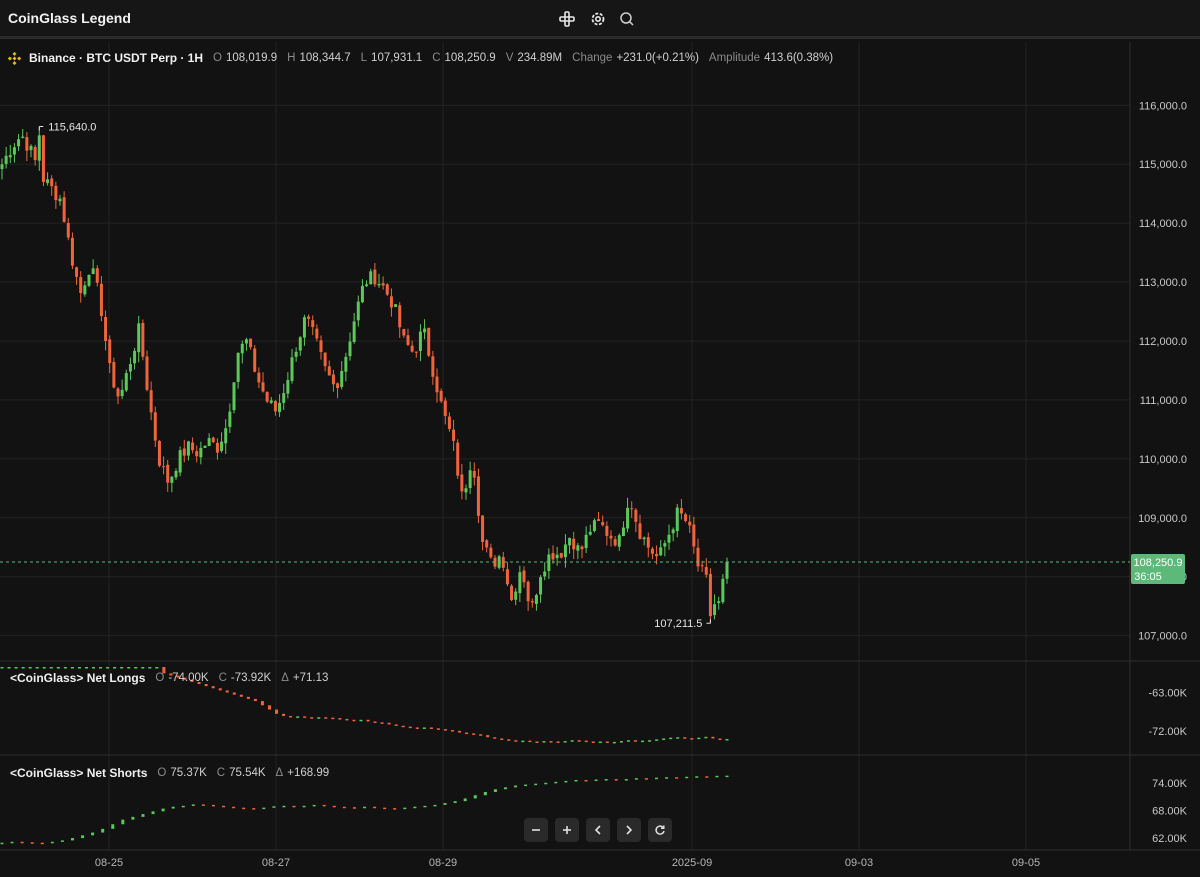 The image size is (1200, 877). Describe the element at coordinates (660, 830) in the screenshot. I see `reset-button` at that location.